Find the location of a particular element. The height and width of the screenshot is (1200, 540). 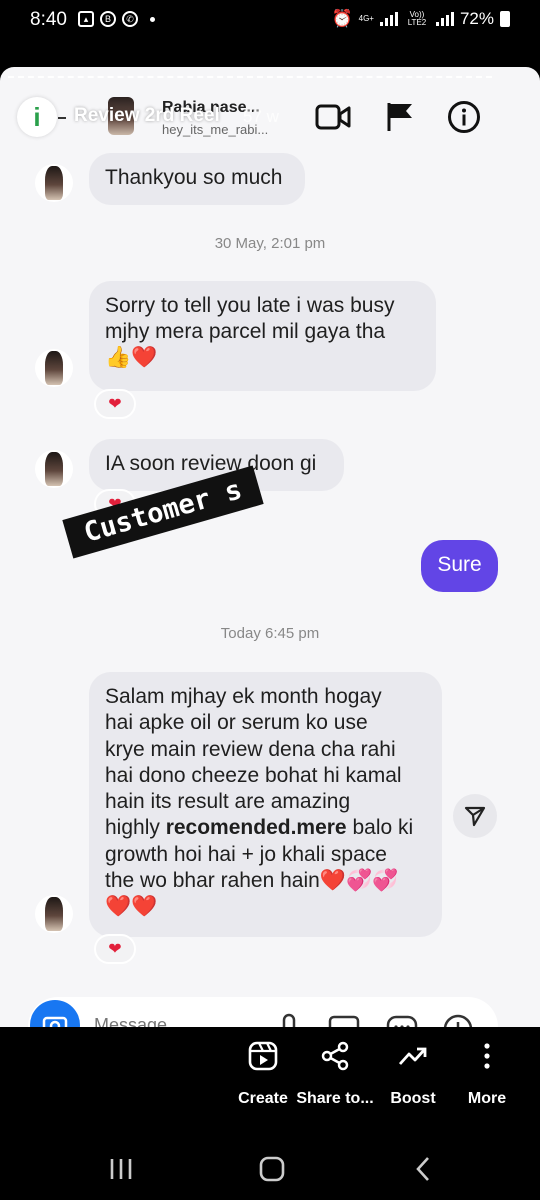

share-icon is located at coordinates (335, 1056).